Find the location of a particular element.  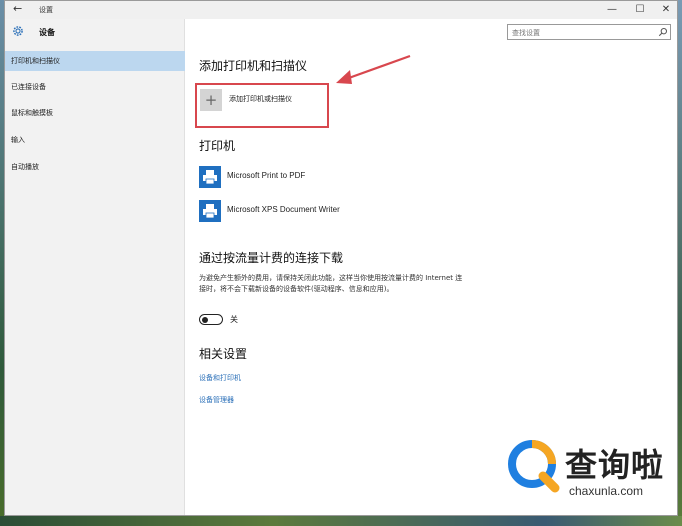

printer-item: Microsoft XPS Document Writer is located at coordinates (299, 213).